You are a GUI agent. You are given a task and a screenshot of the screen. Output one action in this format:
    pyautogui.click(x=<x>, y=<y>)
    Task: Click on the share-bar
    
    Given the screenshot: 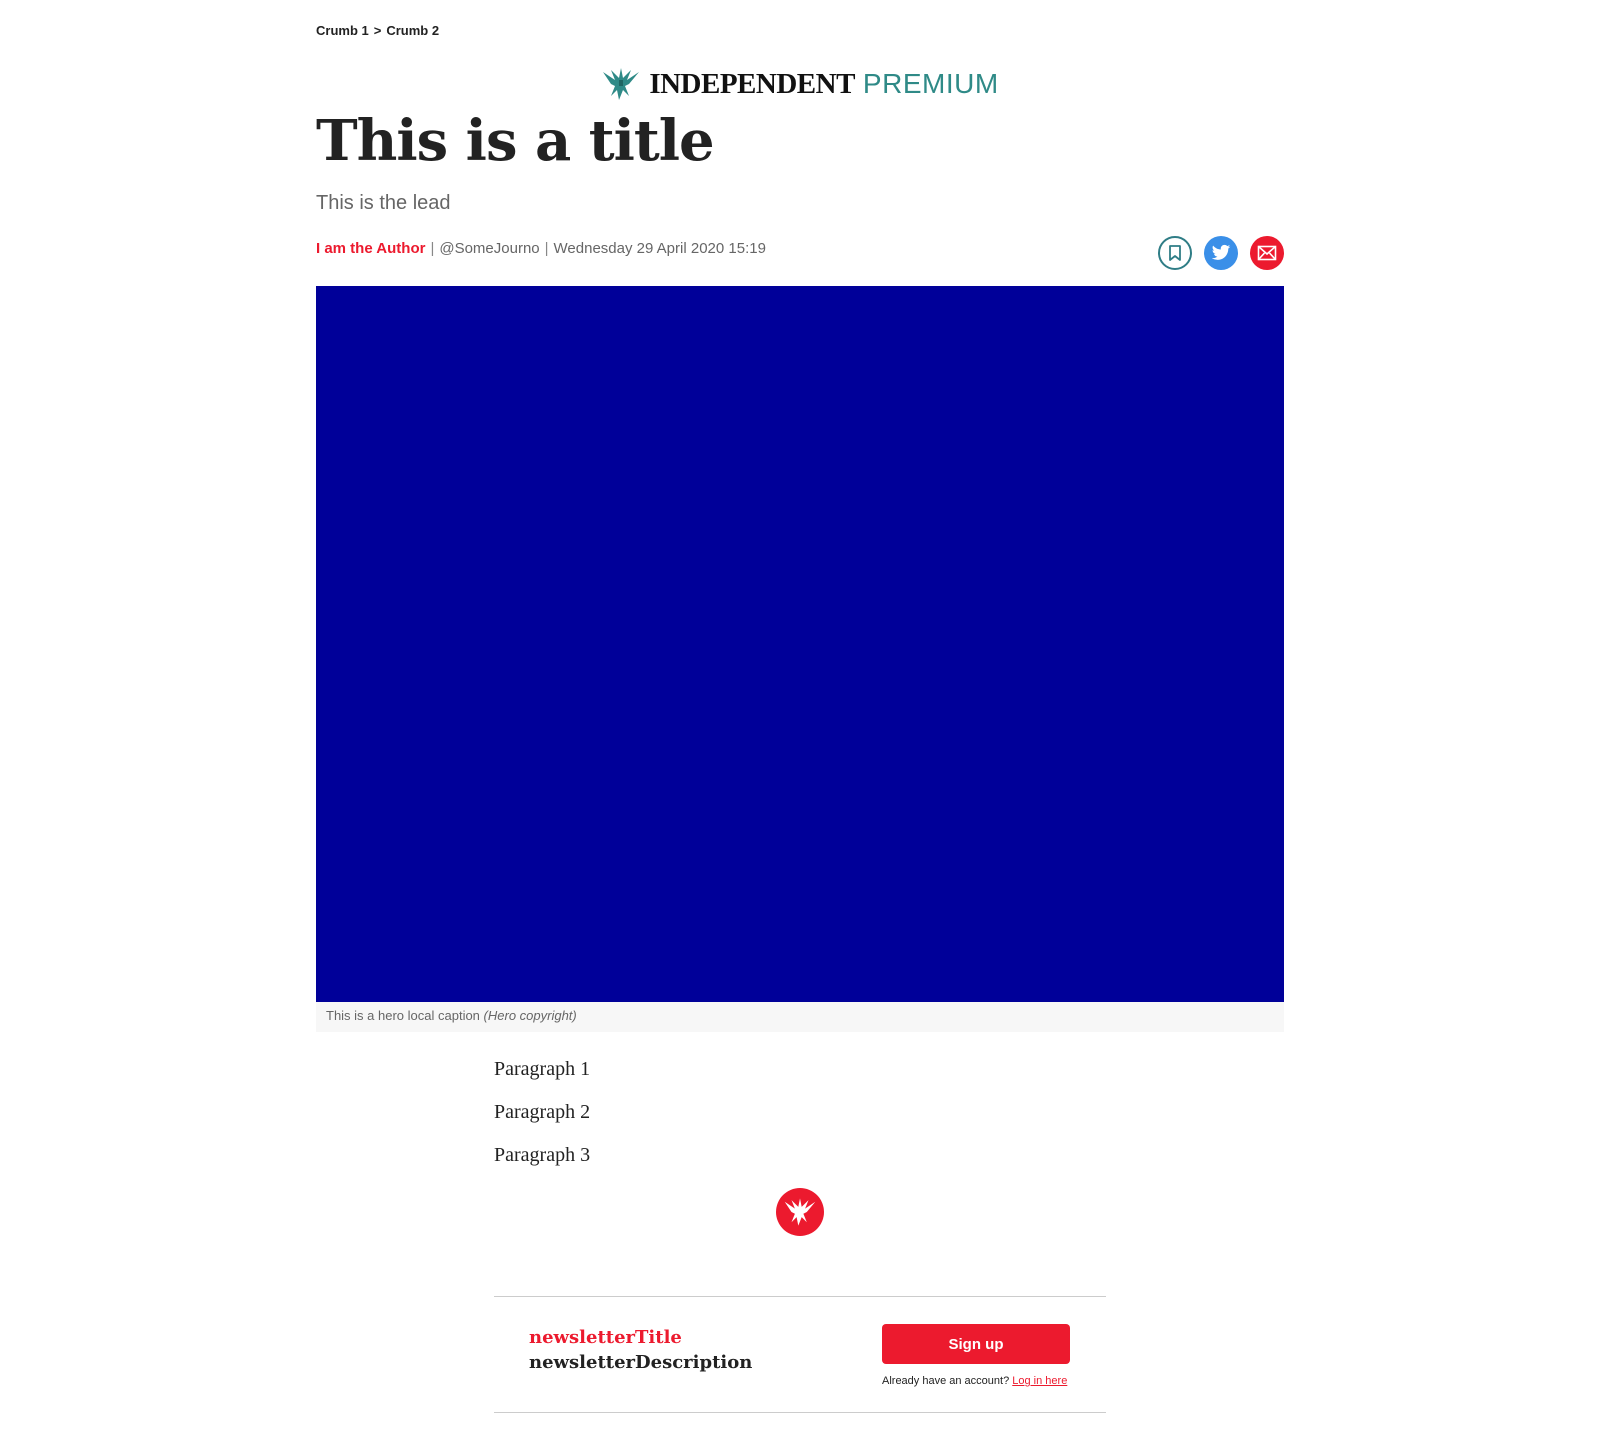 What is the action you would take?
    pyautogui.click(x=1221, y=253)
    